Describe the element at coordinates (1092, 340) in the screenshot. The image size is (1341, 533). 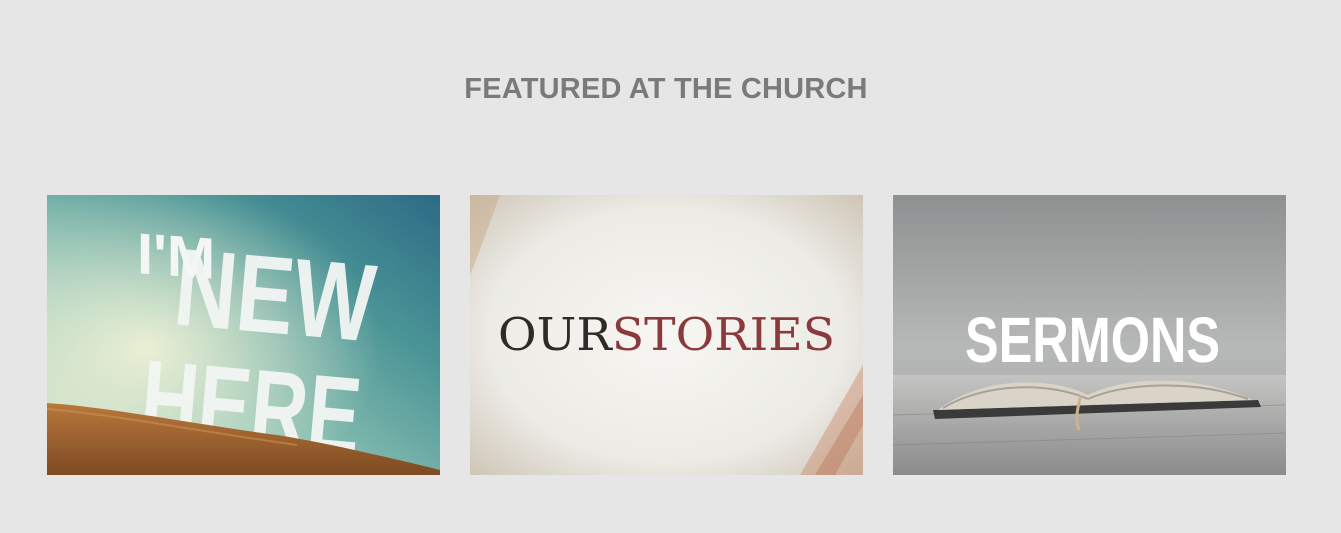
I see `sermons-text: SERMONS` at that location.